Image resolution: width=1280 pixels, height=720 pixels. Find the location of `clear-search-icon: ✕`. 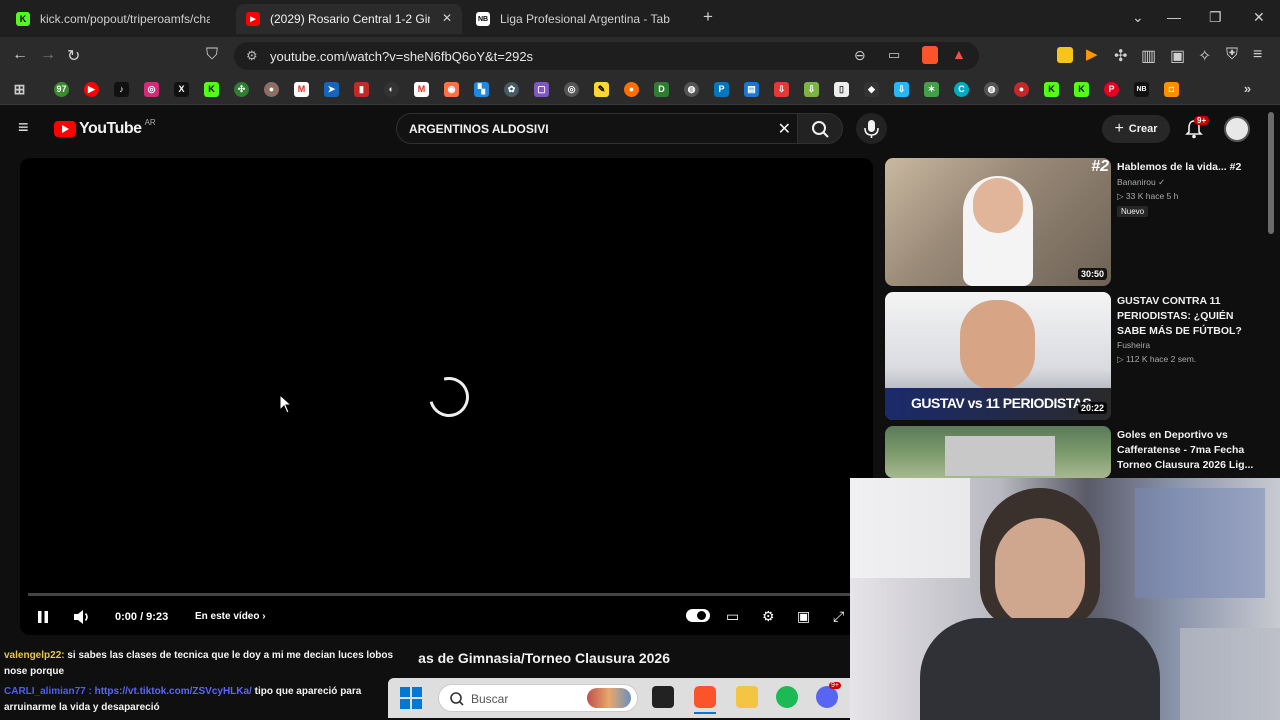

clear-search-icon: ✕ is located at coordinates (784, 129).